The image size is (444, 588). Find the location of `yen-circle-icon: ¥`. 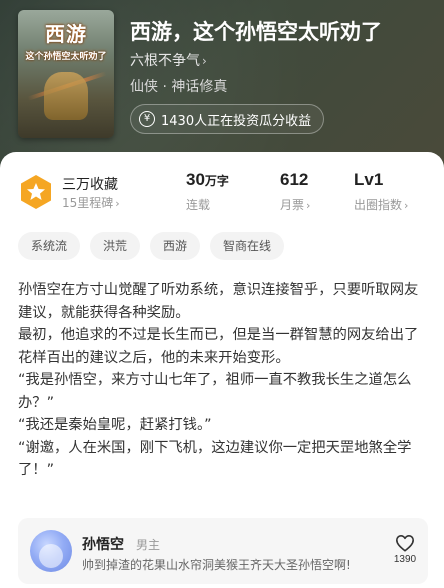

yen-circle-icon: ¥ is located at coordinates (147, 119).